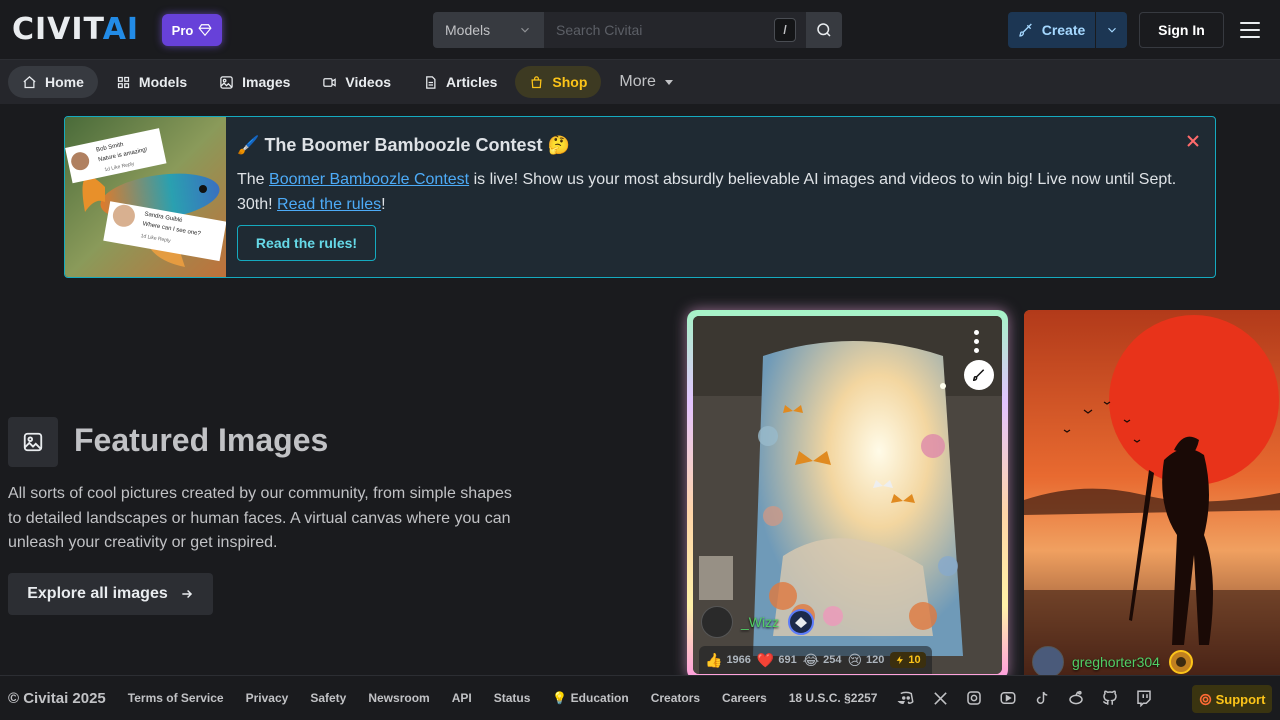 The width and height of the screenshot is (1280, 720). Describe the element at coordinates (462, 698) in the screenshot. I see `footer-link-api: API` at that location.